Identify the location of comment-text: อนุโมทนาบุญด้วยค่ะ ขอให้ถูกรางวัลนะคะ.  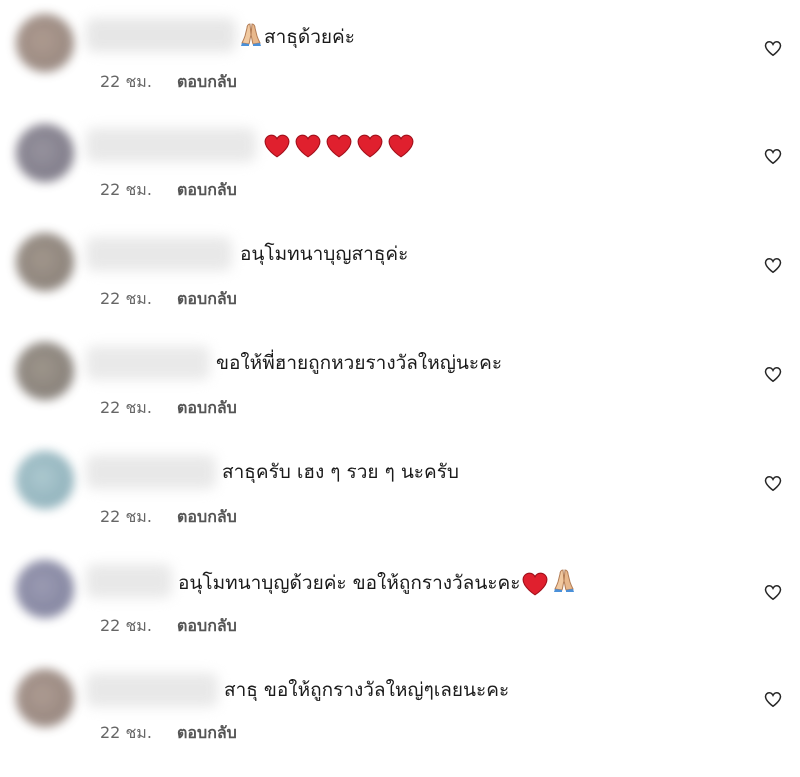
(377, 583).